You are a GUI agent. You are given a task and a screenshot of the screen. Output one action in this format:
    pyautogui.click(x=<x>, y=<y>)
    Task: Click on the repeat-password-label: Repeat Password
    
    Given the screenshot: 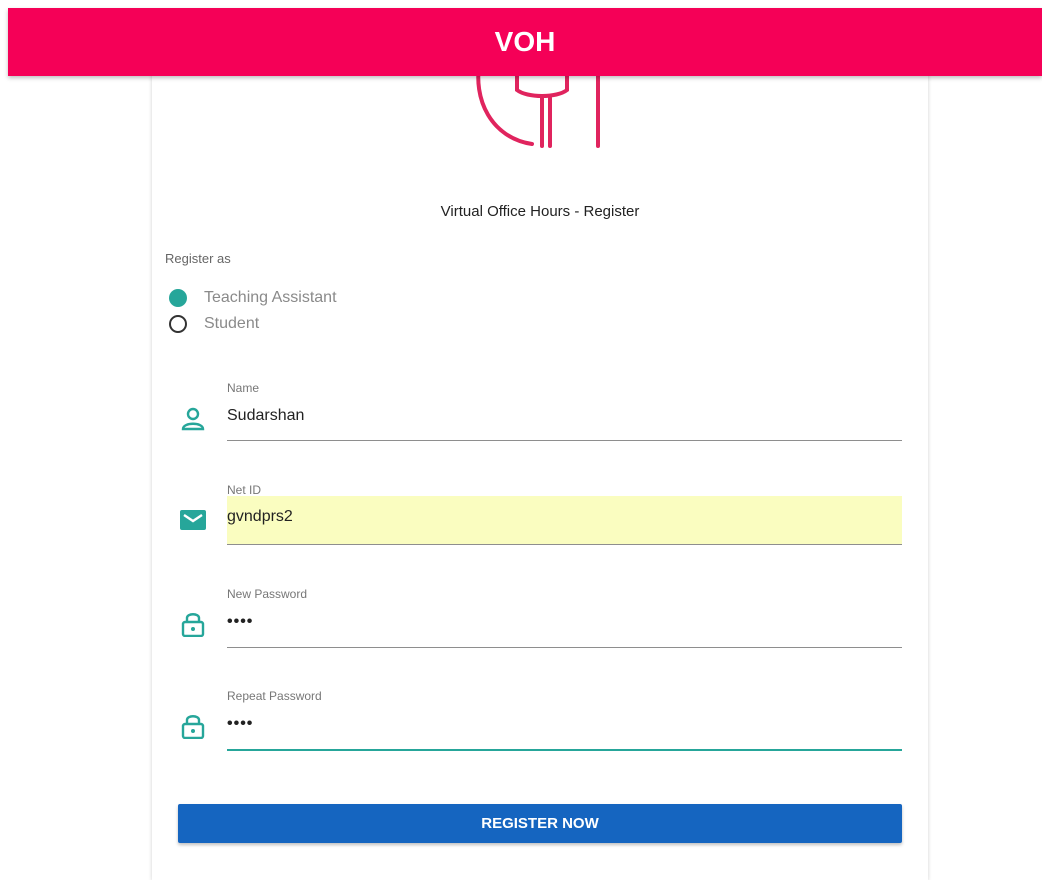 What is the action you would take?
    pyautogui.click(x=274, y=696)
    